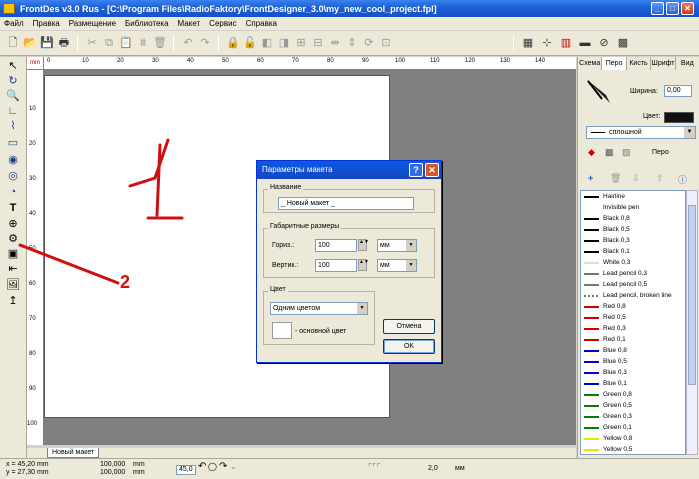 The image size is (699, 479). Describe the element at coordinates (386, 43) in the screenshot. I see `align-icon: ⊡` at that location.